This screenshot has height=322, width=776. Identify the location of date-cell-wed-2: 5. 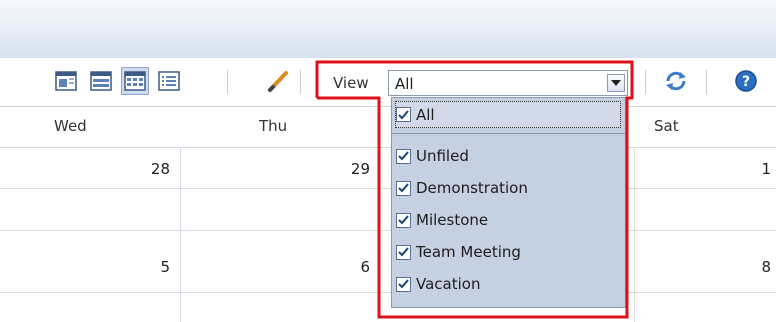
(155, 267).